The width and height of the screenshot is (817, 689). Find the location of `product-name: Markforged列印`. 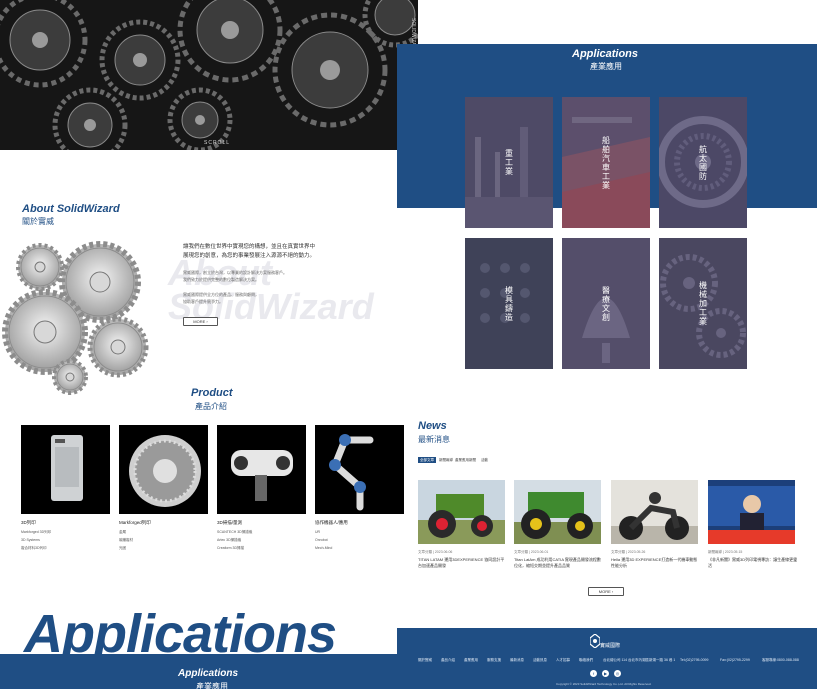

product-name: Markforged列印 is located at coordinates (135, 523).